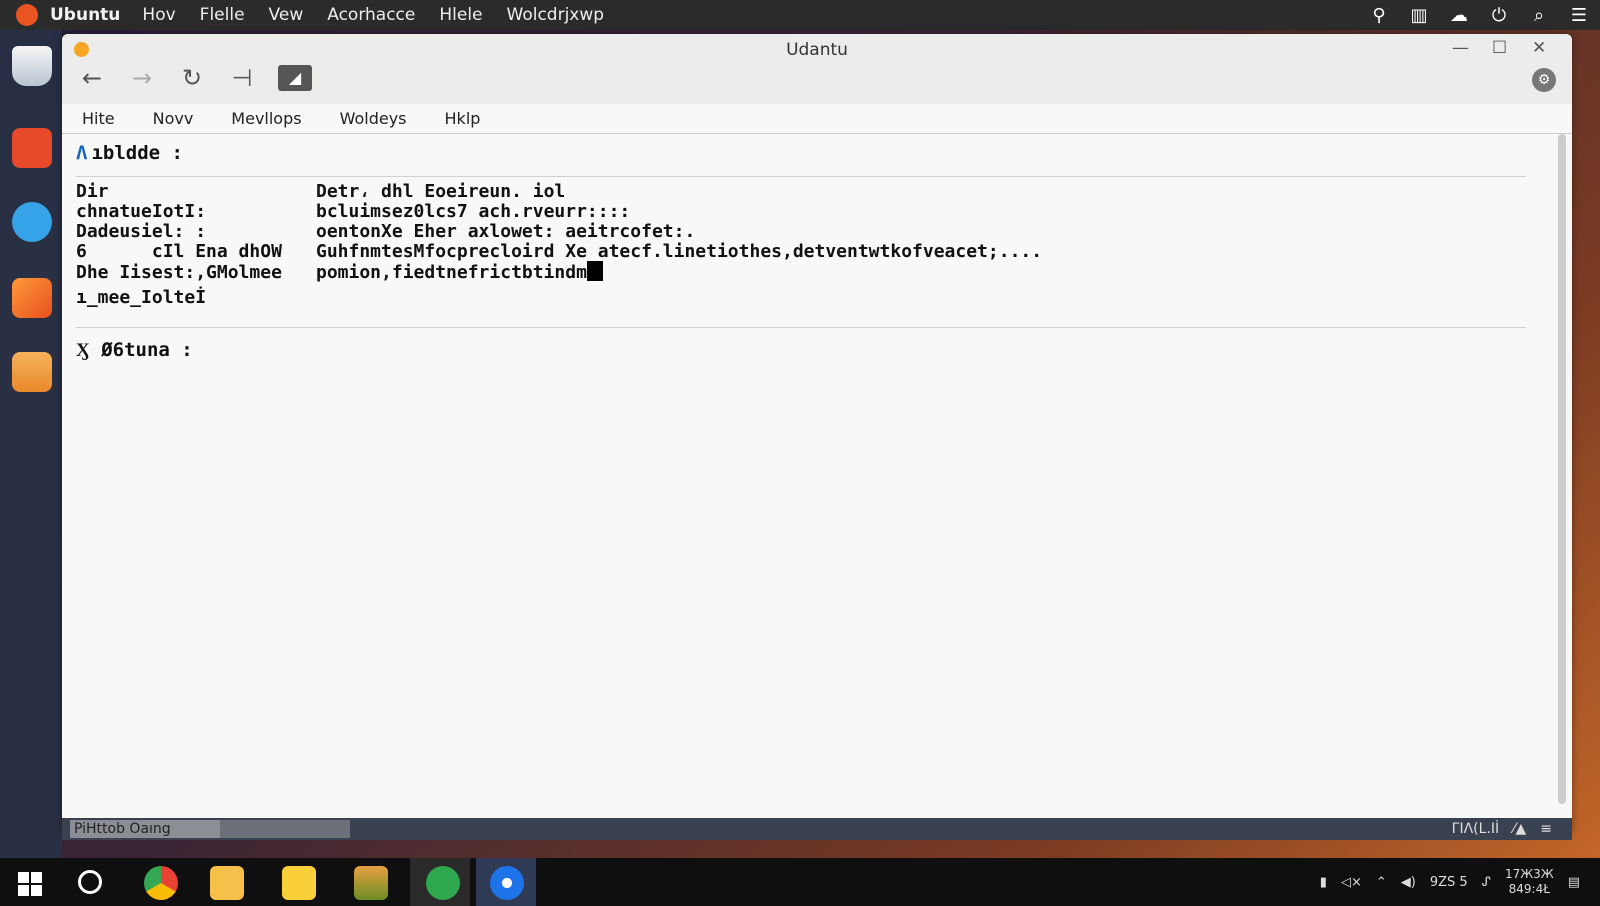  I want to click on status-right: ΓΙΛ(L.Iİ ⁄▲ ≡, so click(1502, 829).